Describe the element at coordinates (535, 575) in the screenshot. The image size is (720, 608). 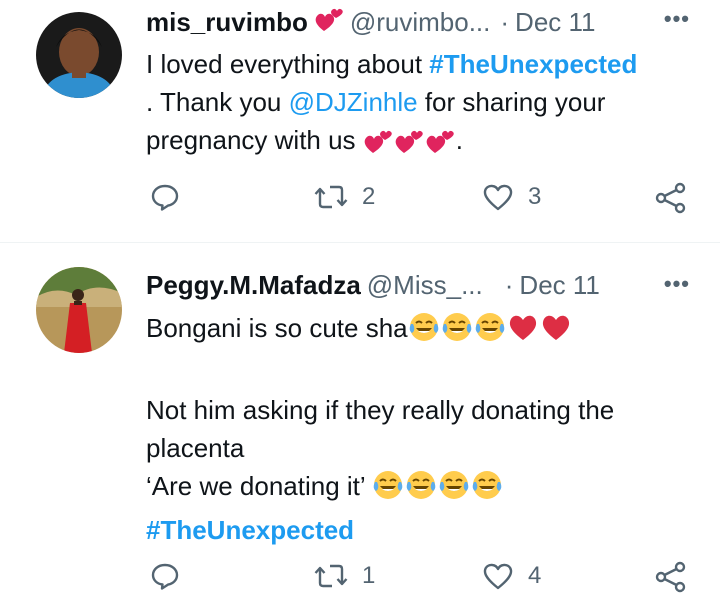
I see `like-count: 4` at that location.